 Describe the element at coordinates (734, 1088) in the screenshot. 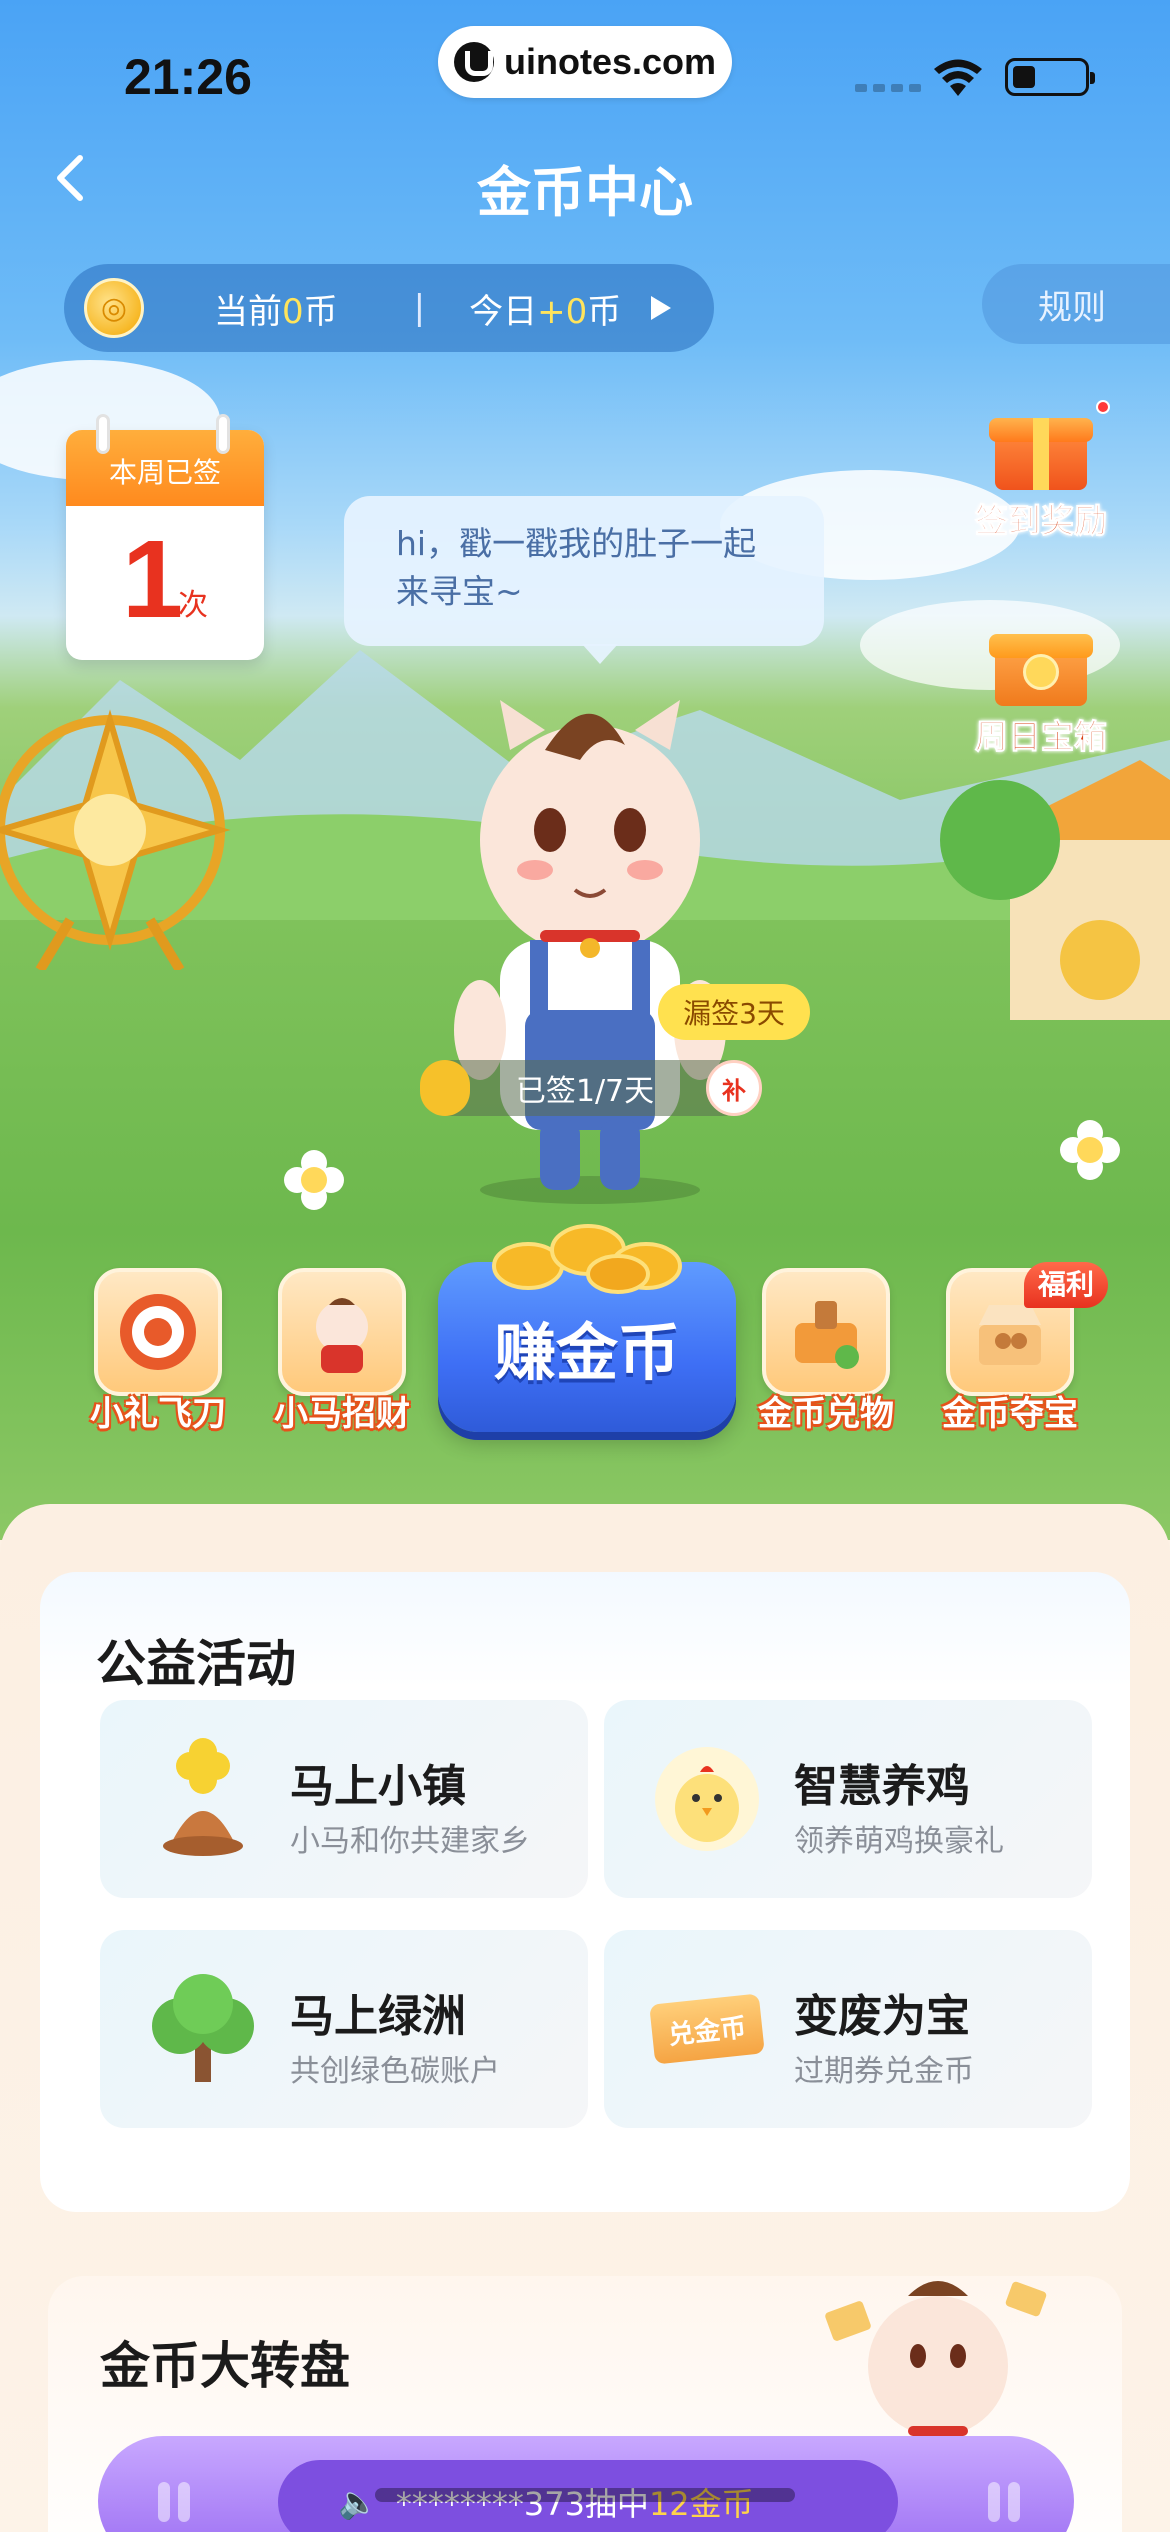

I see `makeup-signin-button: 补` at that location.